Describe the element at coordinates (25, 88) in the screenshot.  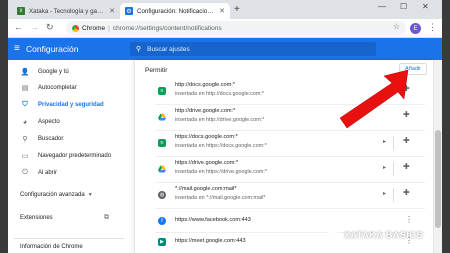
I see `clipboard-icon: ▤` at that location.